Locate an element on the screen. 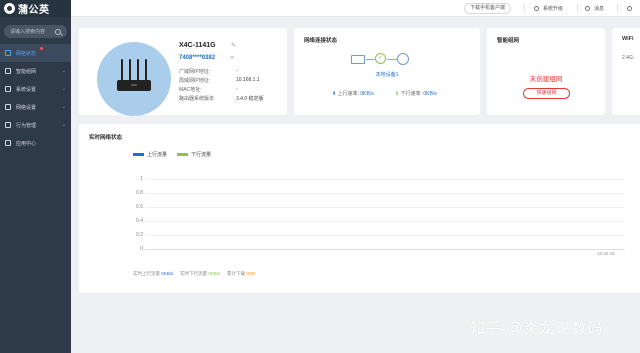 The height and width of the screenshot is (353, 640). download-client-button: 下载手机客户端 is located at coordinates (488, 8).